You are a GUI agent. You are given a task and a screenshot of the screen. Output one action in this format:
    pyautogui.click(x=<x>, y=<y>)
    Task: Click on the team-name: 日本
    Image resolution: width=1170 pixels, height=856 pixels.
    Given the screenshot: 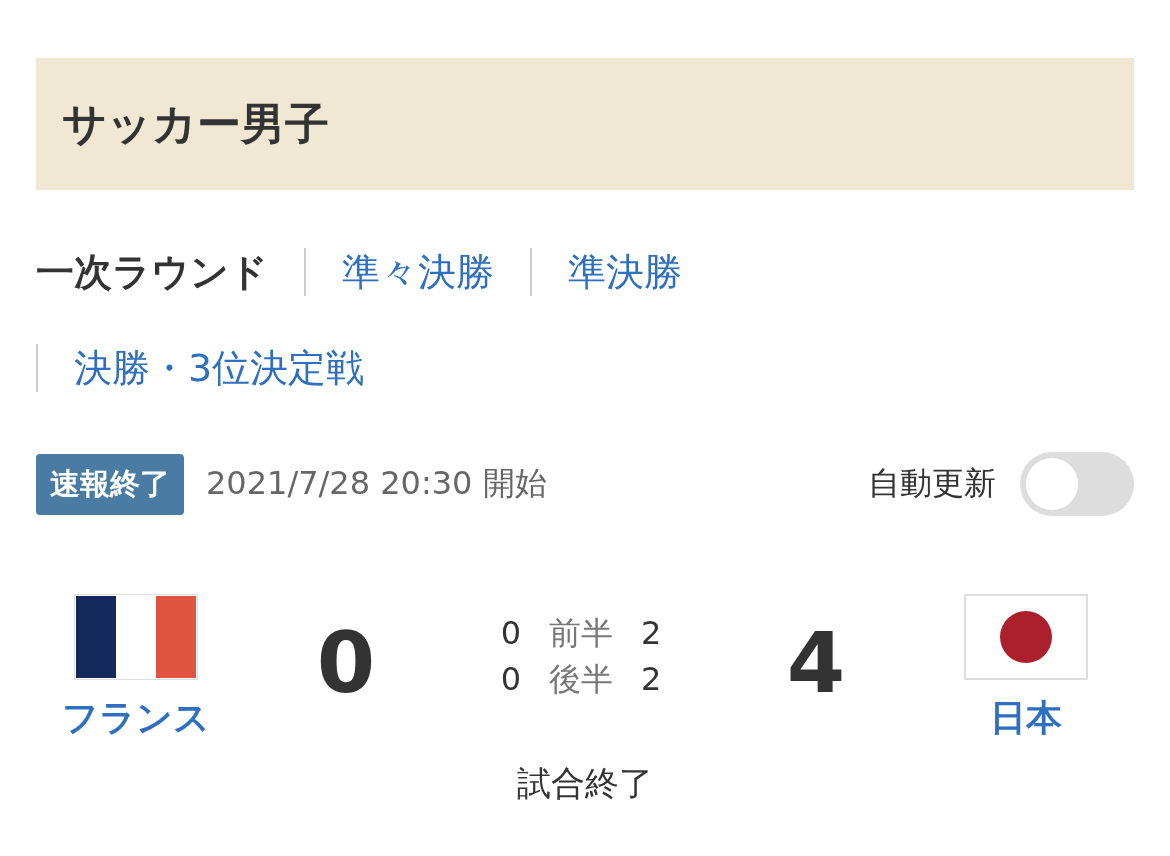 What is the action you would take?
    pyautogui.click(x=1026, y=718)
    